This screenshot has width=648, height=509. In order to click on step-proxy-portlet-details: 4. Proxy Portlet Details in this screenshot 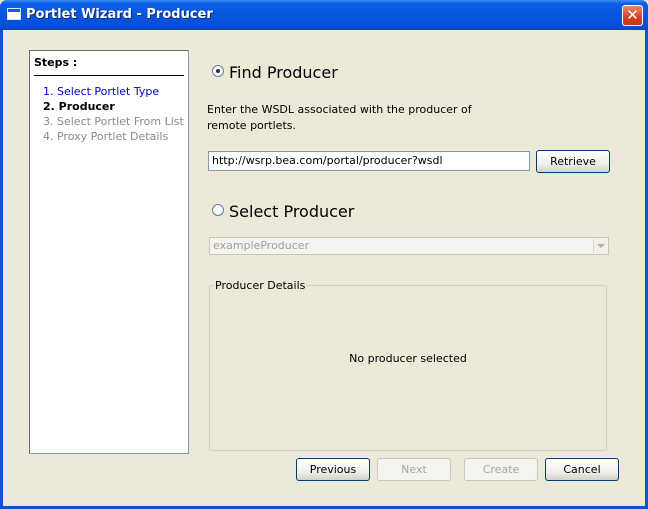, I will do `click(106, 136)`.